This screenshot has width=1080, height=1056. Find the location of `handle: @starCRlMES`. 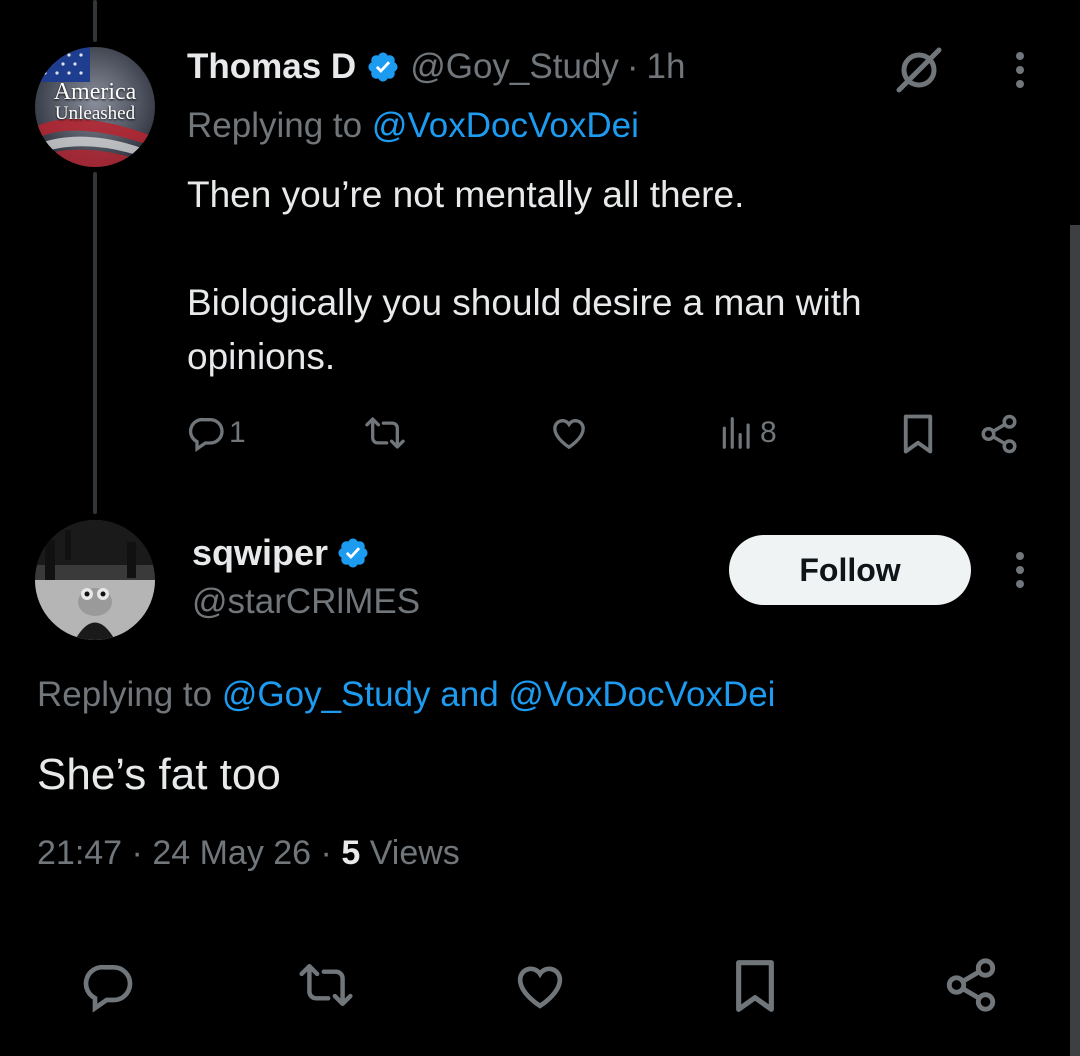

handle: @starCRlMES is located at coordinates (306, 602).